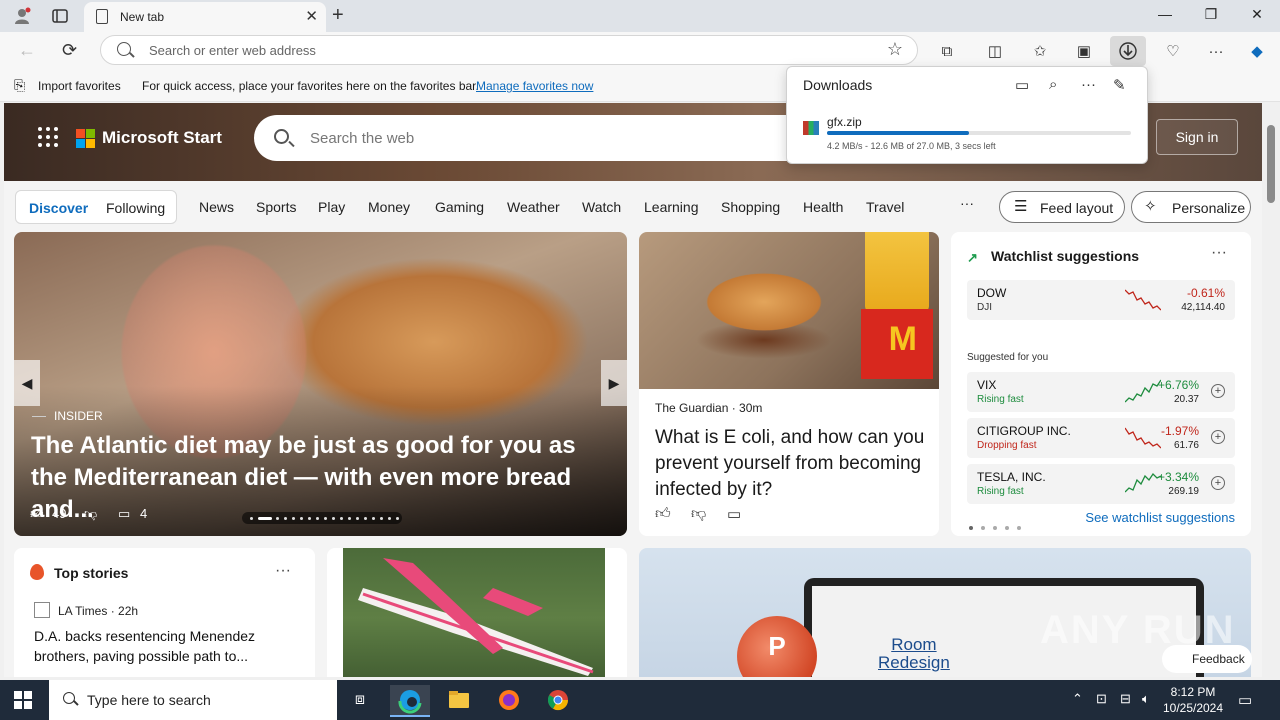 Image resolution: width=1280 pixels, height=720 pixels. What do you see at coordinates (1271, 390) in the screenshot?
I see `page-scrollbar` at bounding box center [1271, 390].